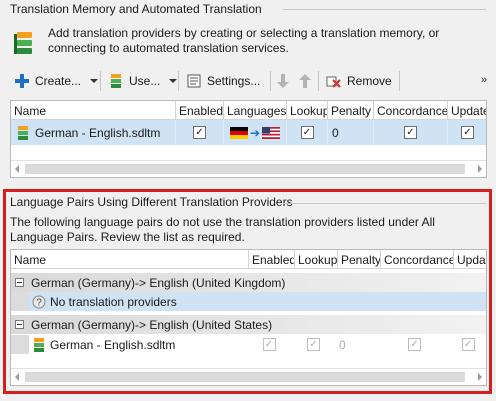 This screenshot has width=496, height=401. What do you see at coordinates (113, 301) in the screenshot?
I see `no-providers-label: No translation providers` at bounding box center [113, 301].